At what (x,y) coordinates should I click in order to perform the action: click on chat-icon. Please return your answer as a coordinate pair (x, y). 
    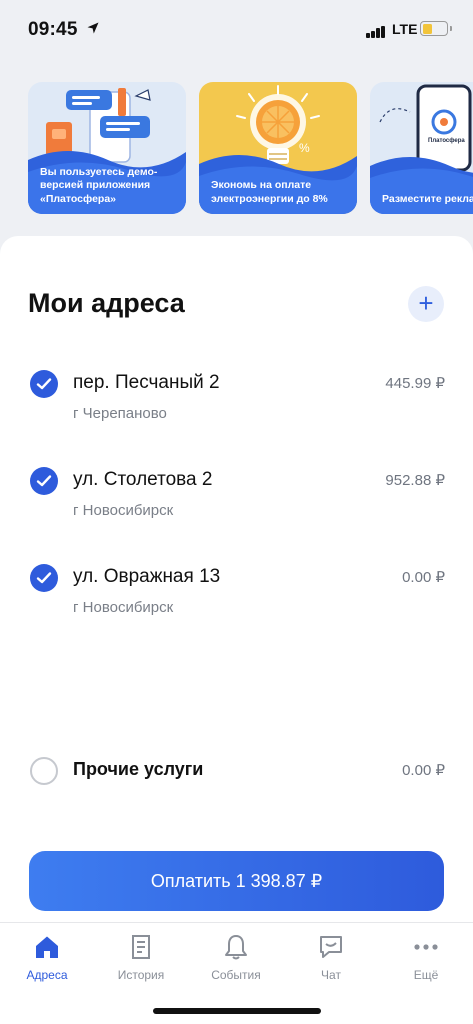
    Looking at the image, I should click on (331, 947).